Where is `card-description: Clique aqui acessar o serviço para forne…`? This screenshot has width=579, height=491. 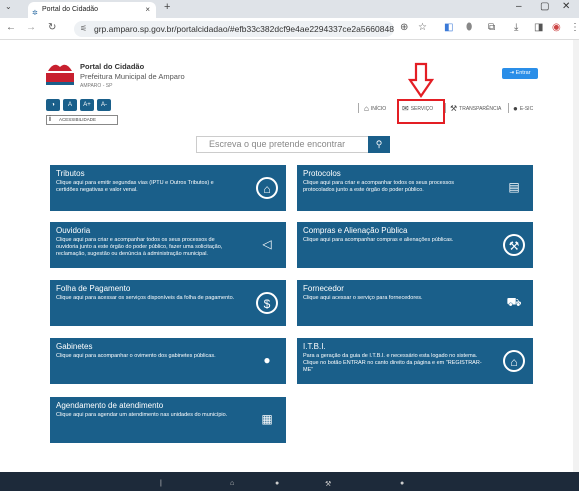
card-description: Clique aqui acessar o serviço para forne… is located at coordinates (363, 298).